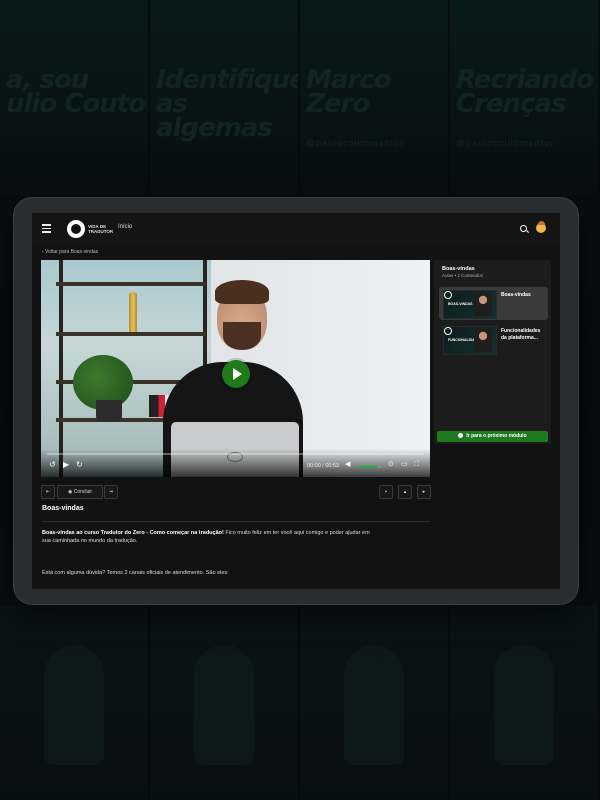 This screenshot has width=600, height=800. What do you see at coordinates (61, 368) in the screenshot?
I see `shelf-post` at bounding box center [61, 368].